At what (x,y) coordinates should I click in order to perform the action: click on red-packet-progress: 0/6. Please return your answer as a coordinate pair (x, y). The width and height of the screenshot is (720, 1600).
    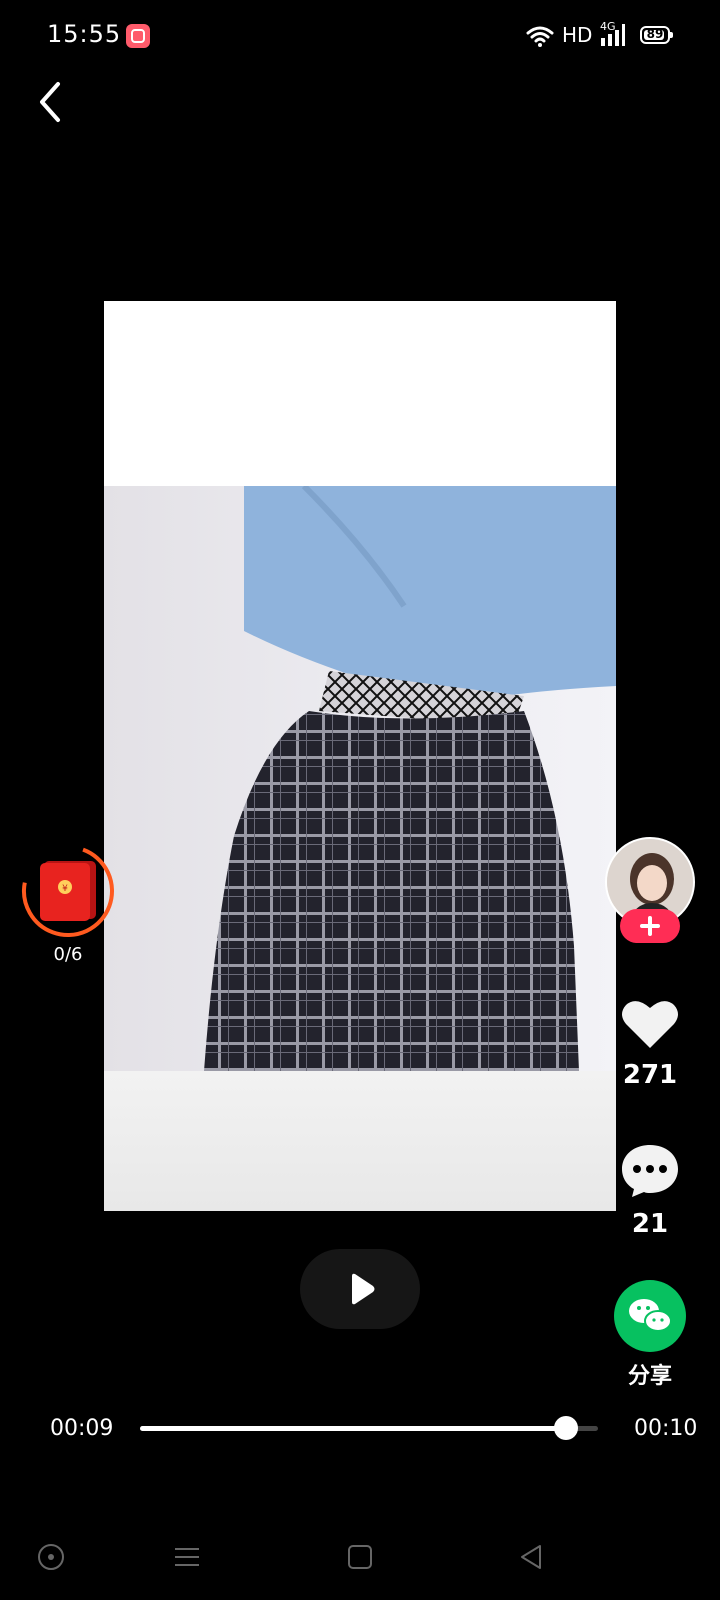
    Looking at the image, I should click on (68, 954).